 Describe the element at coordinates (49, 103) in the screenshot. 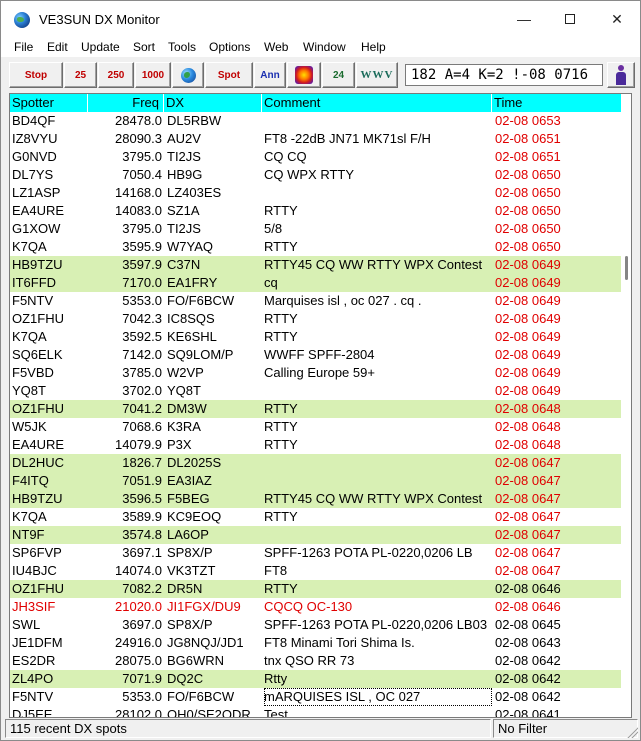

I see `col-spotter: Spotter` at that location.